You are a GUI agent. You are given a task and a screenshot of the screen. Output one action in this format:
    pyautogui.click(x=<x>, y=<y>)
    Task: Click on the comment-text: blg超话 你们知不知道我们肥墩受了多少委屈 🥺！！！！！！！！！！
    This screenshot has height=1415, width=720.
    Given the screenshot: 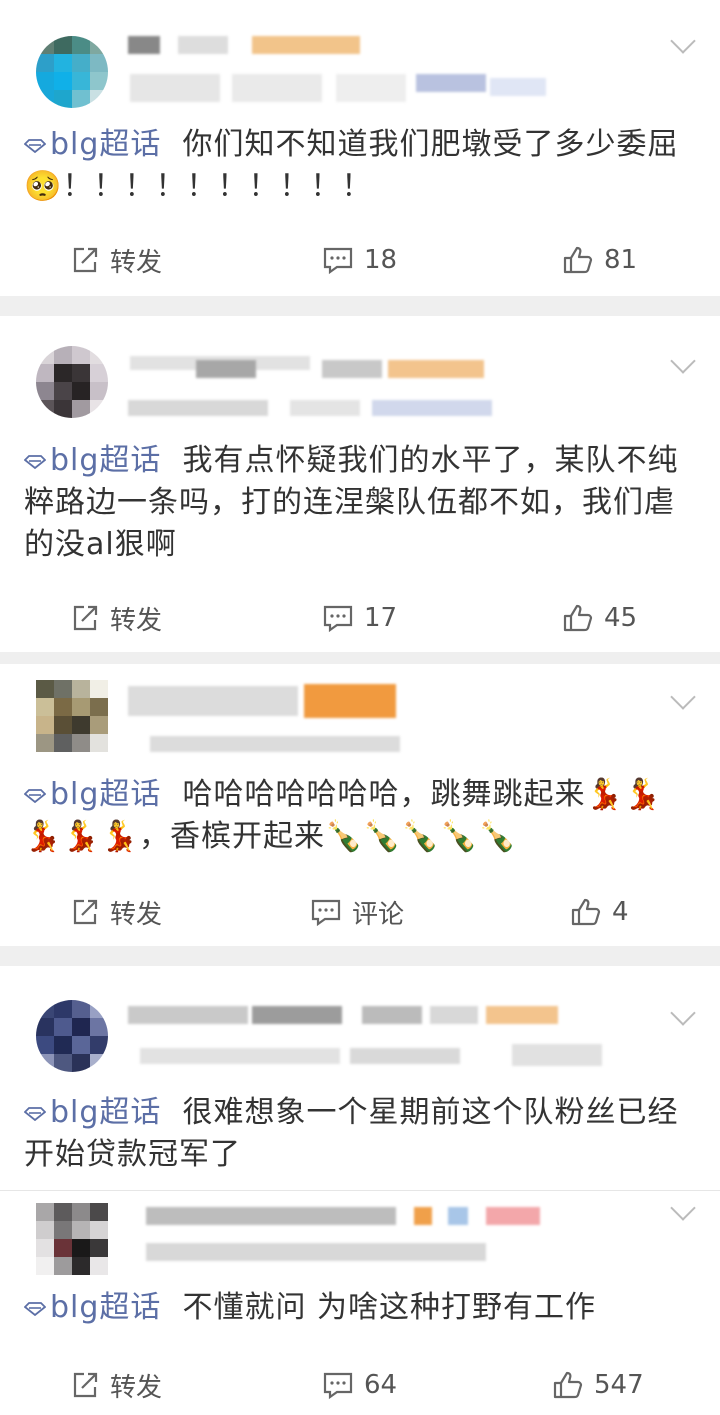 What is the action you would take?
    pyautogui.click(x=356, y=166)
    